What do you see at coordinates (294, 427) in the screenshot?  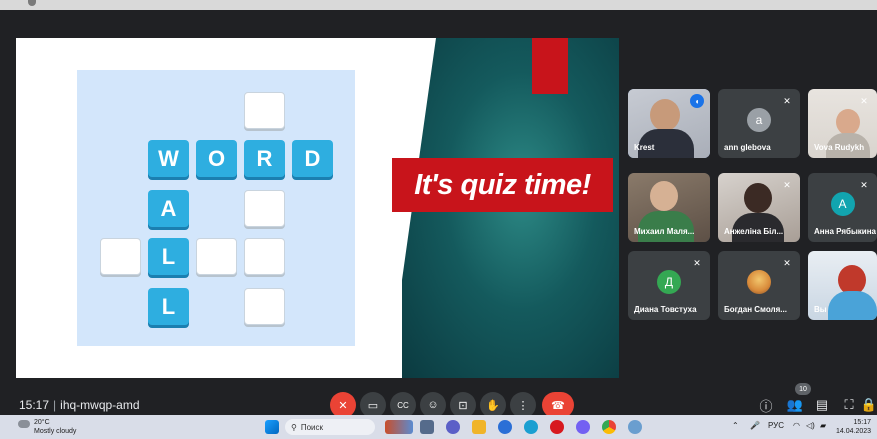 I see `search-icon: ⚲` at bounding box center [294, 427].